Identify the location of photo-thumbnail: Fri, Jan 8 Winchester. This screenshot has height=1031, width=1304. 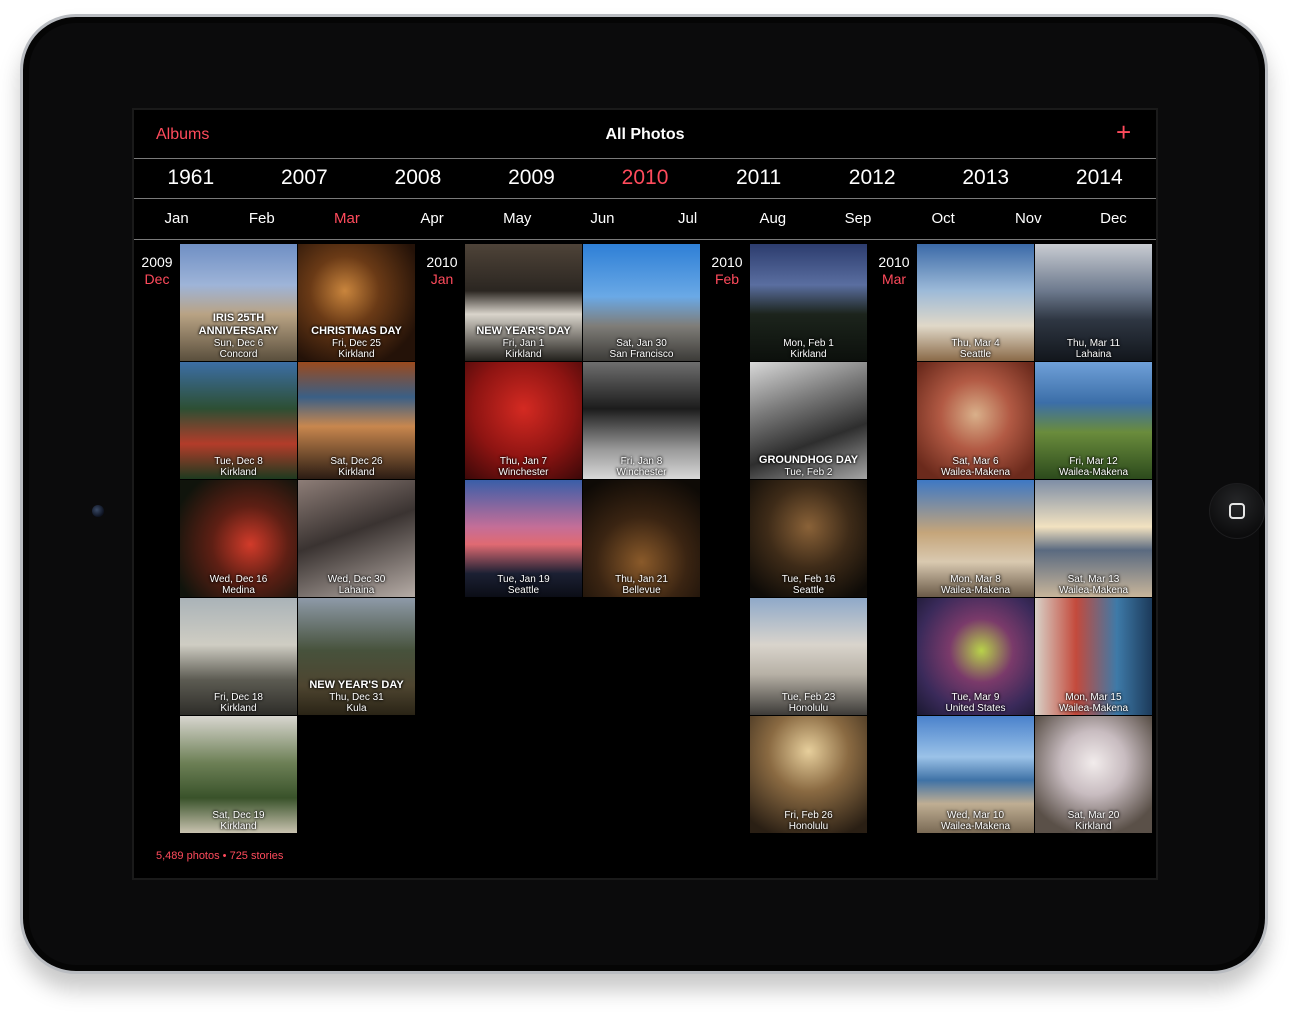
(641, 420).